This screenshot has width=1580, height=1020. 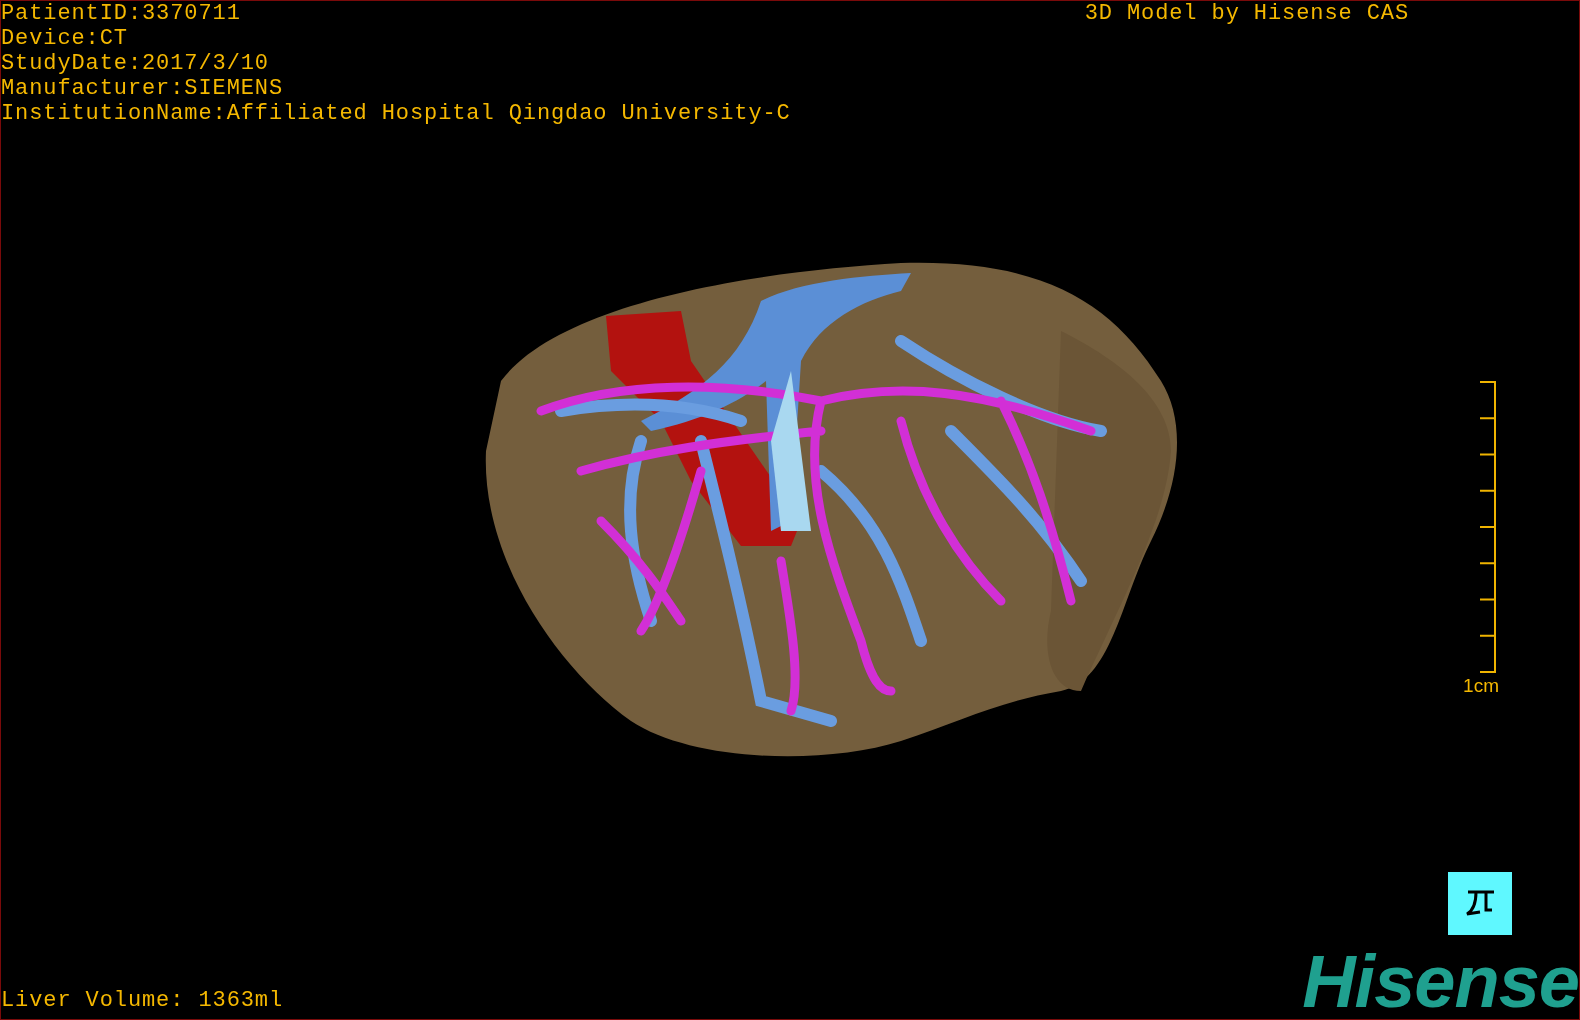 What do you see at coordinates (1480, 903) in the screenshot?
I see `view-tool-button` at bounding box center [1480, 903].